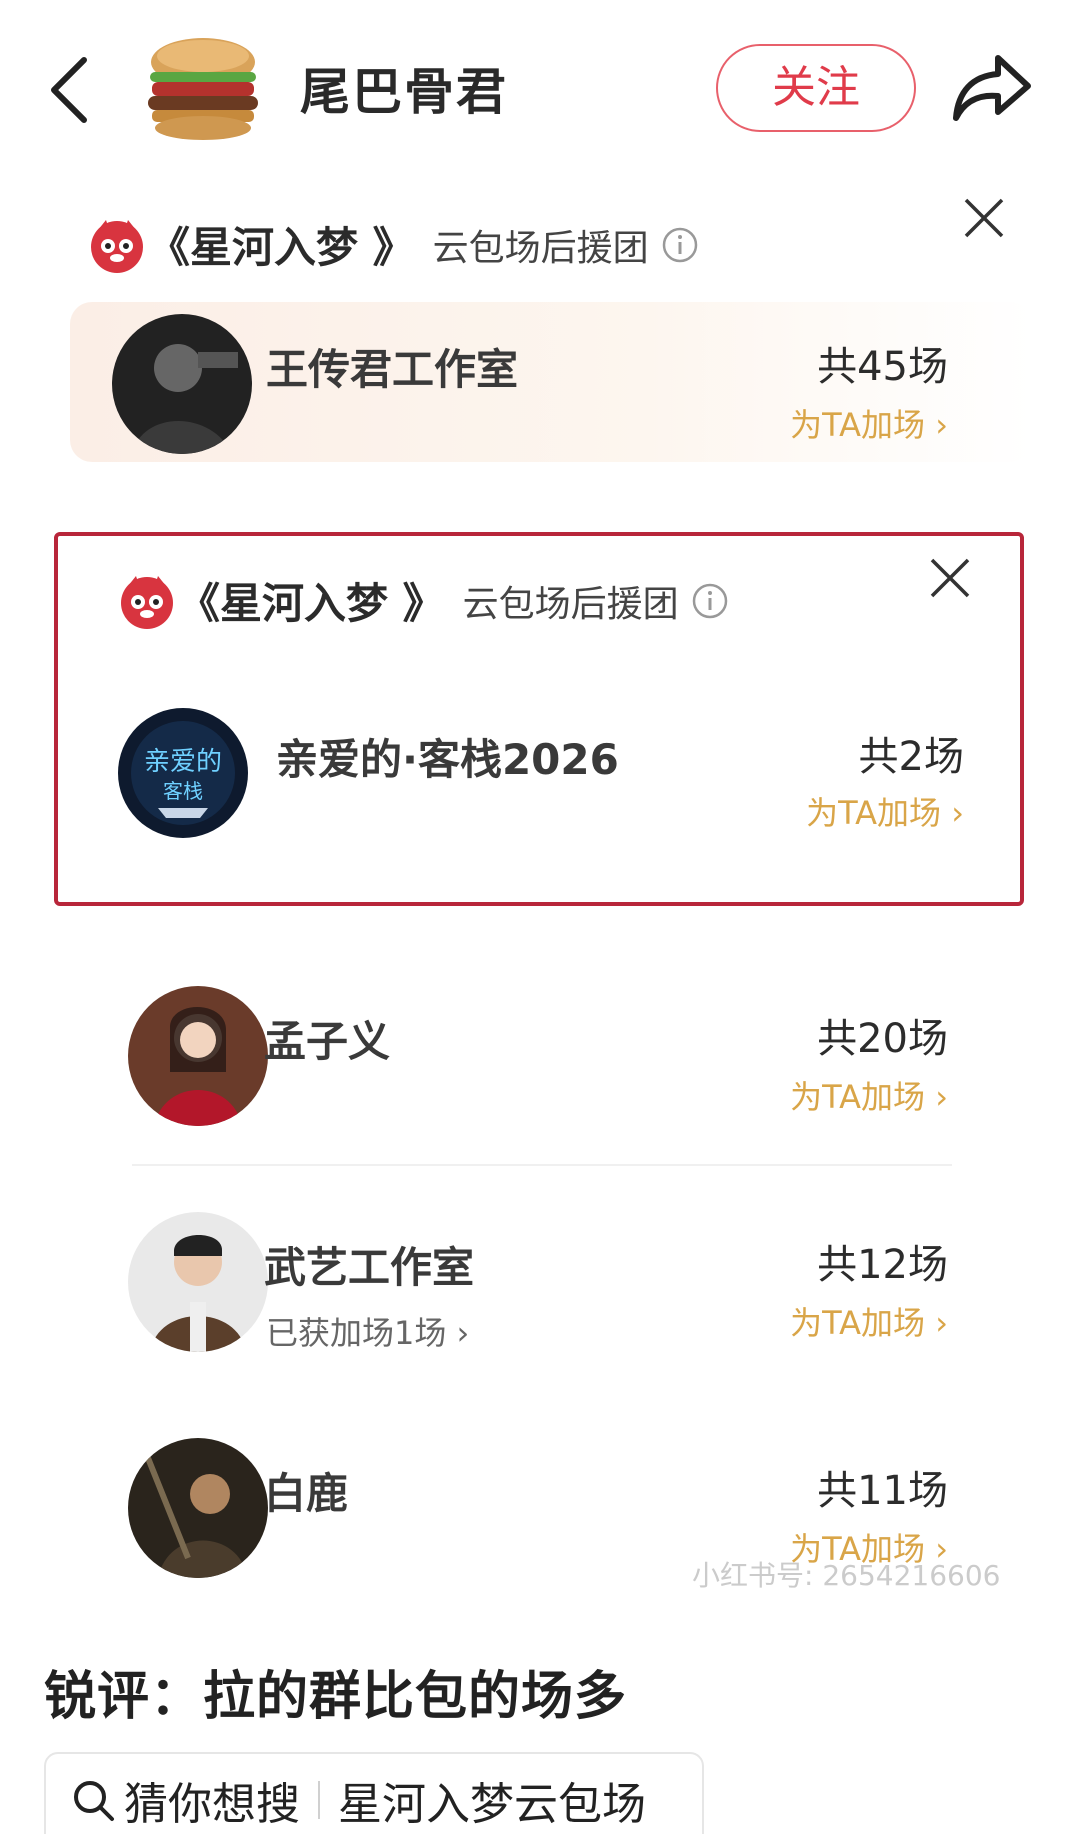  Describe the element at coordinates (183, 762) in the screenshot. I see `svg-text: 亲爱的` at that location.